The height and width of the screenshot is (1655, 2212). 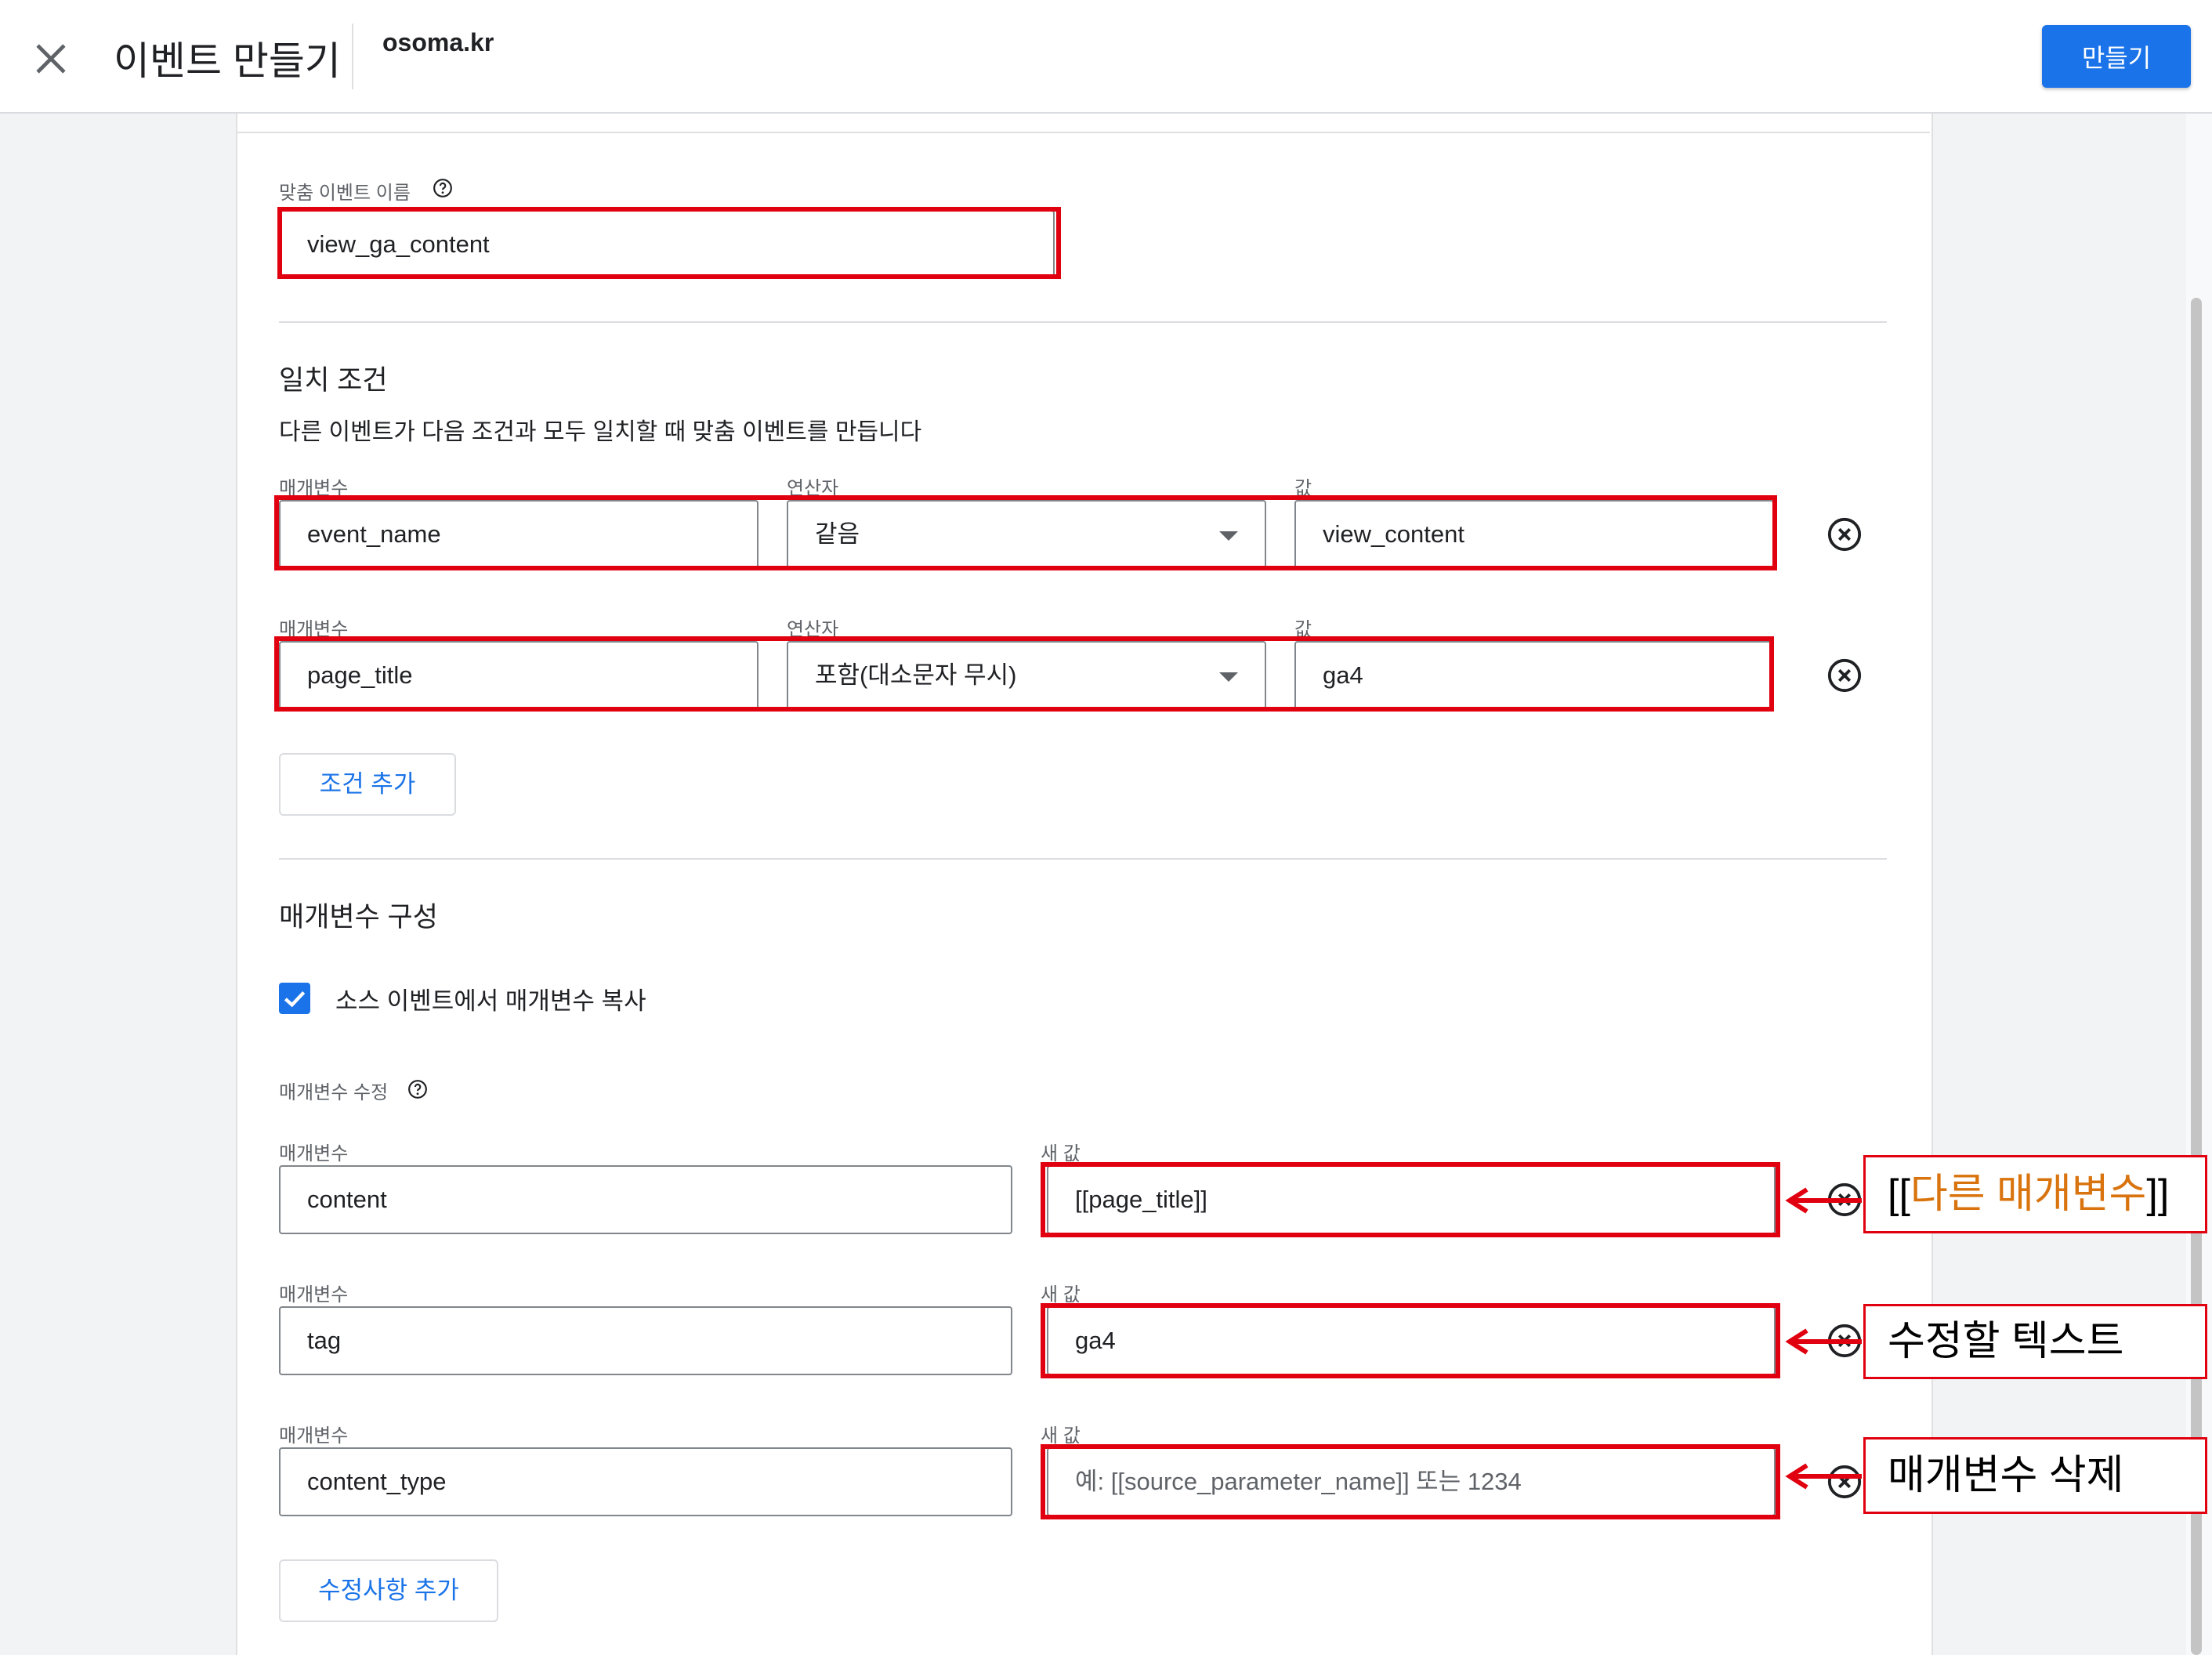 What do you see at coordinates (667, 244) in the screenshot?
I see `custom-event-name-input: view_ga_content` at bounding box center [667, 244].